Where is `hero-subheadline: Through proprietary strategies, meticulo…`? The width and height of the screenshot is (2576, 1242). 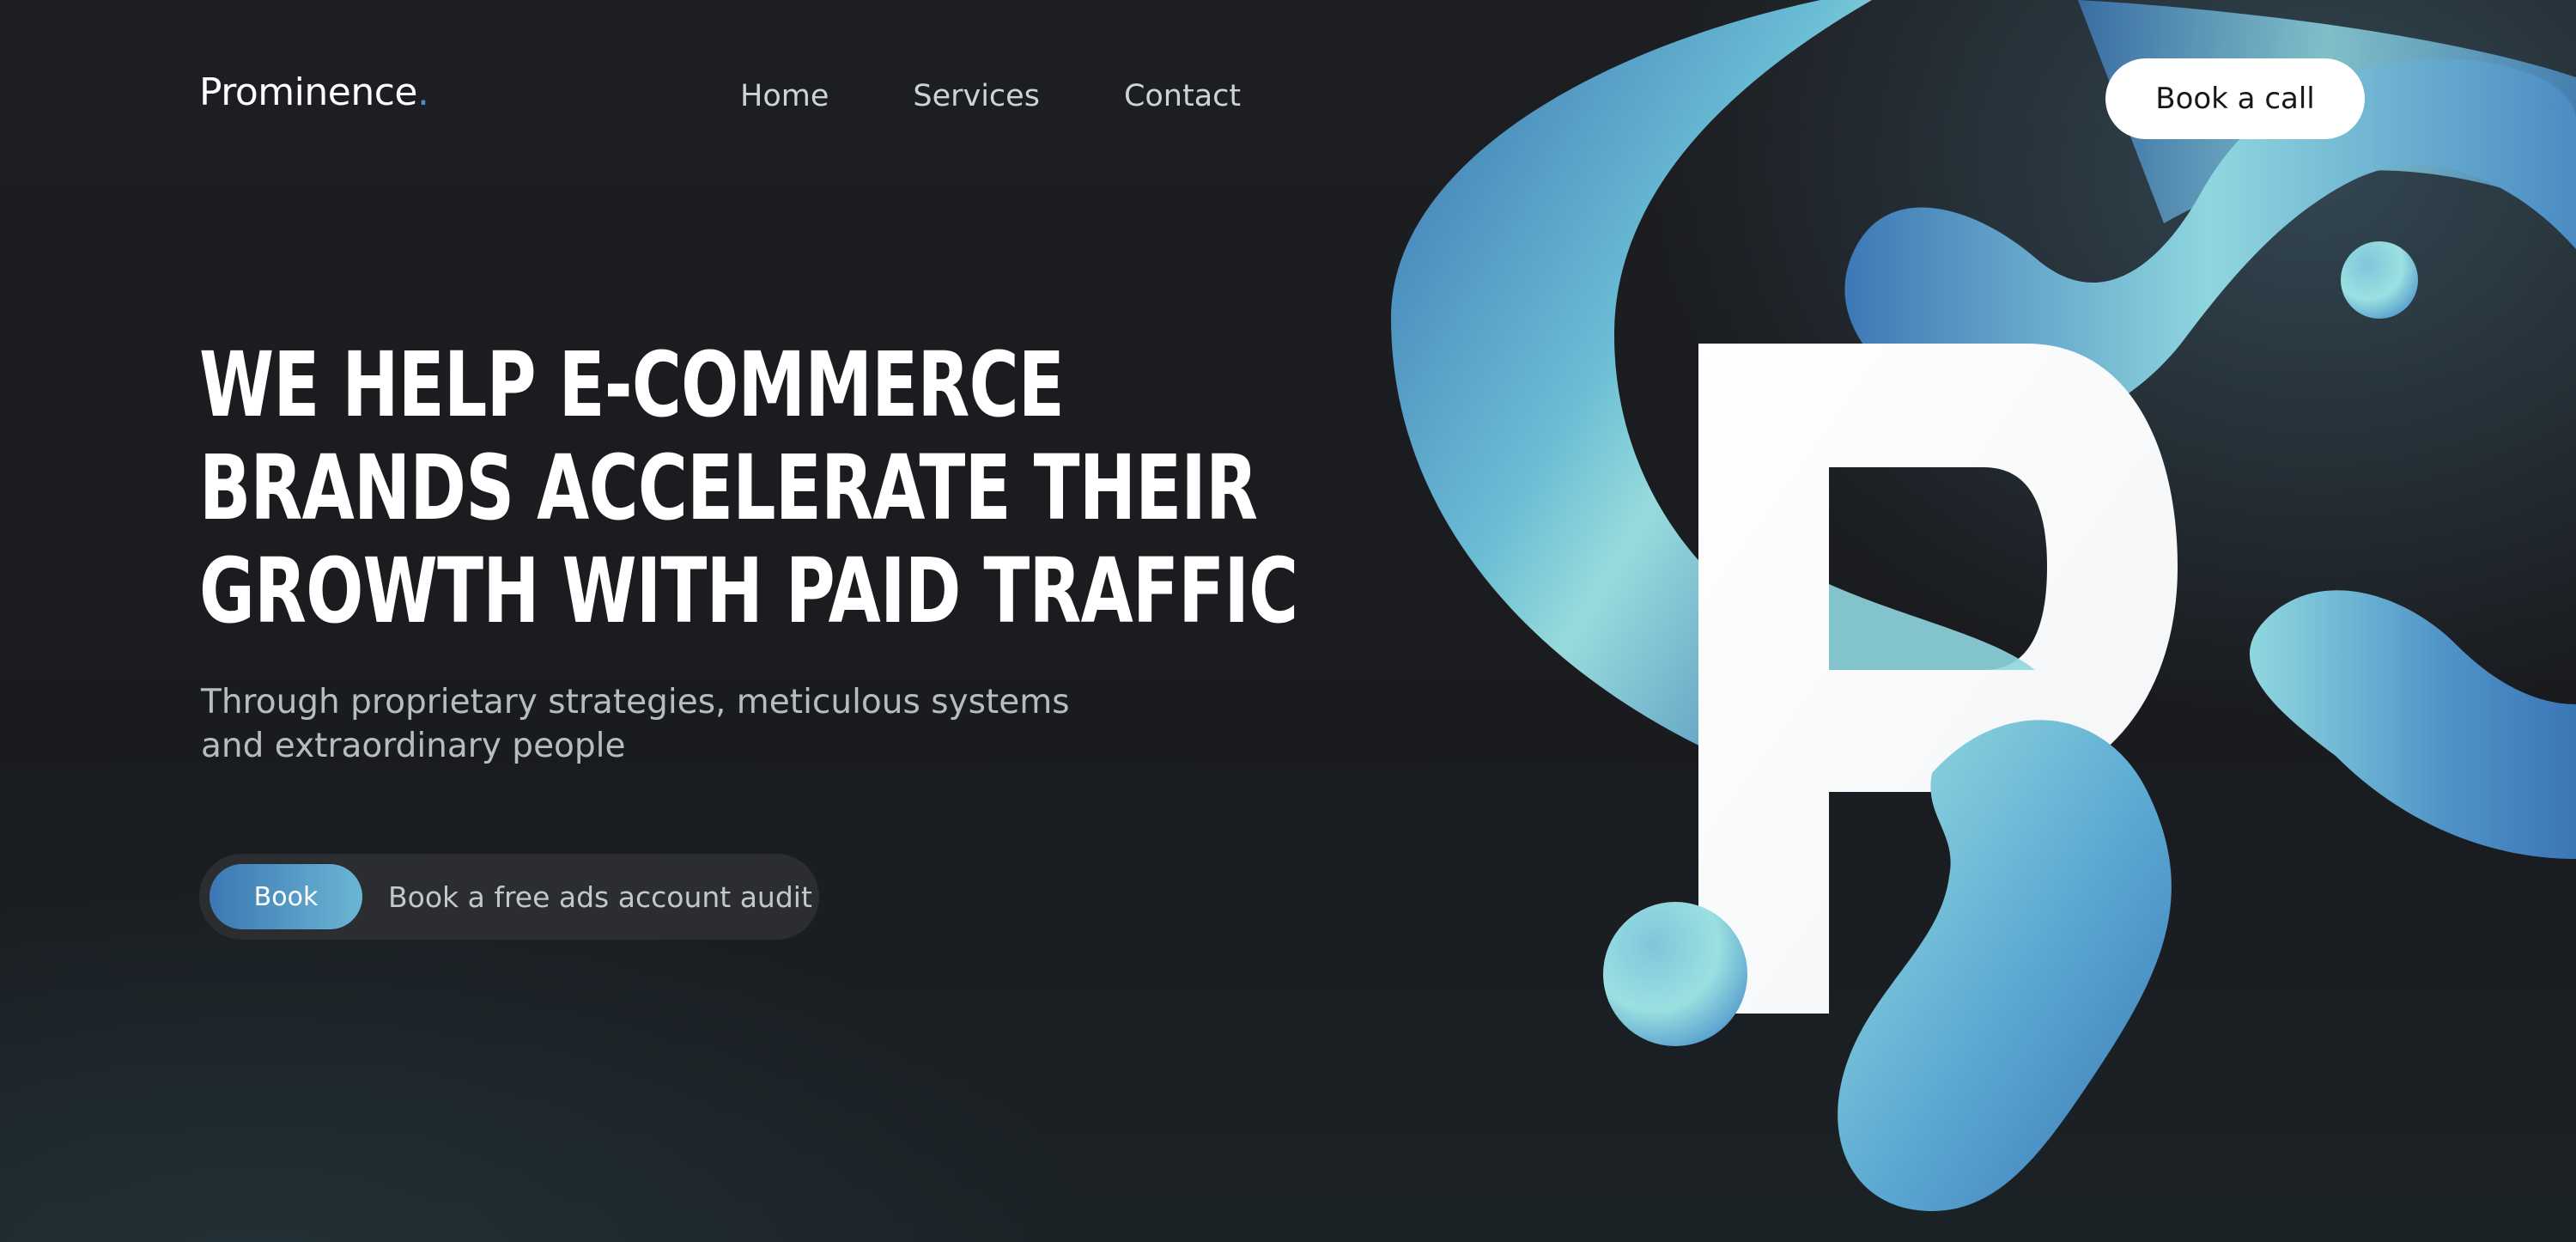 hero-subheadline: Through proprietary strategies, meticulo… is located at coordinates (652, 724).